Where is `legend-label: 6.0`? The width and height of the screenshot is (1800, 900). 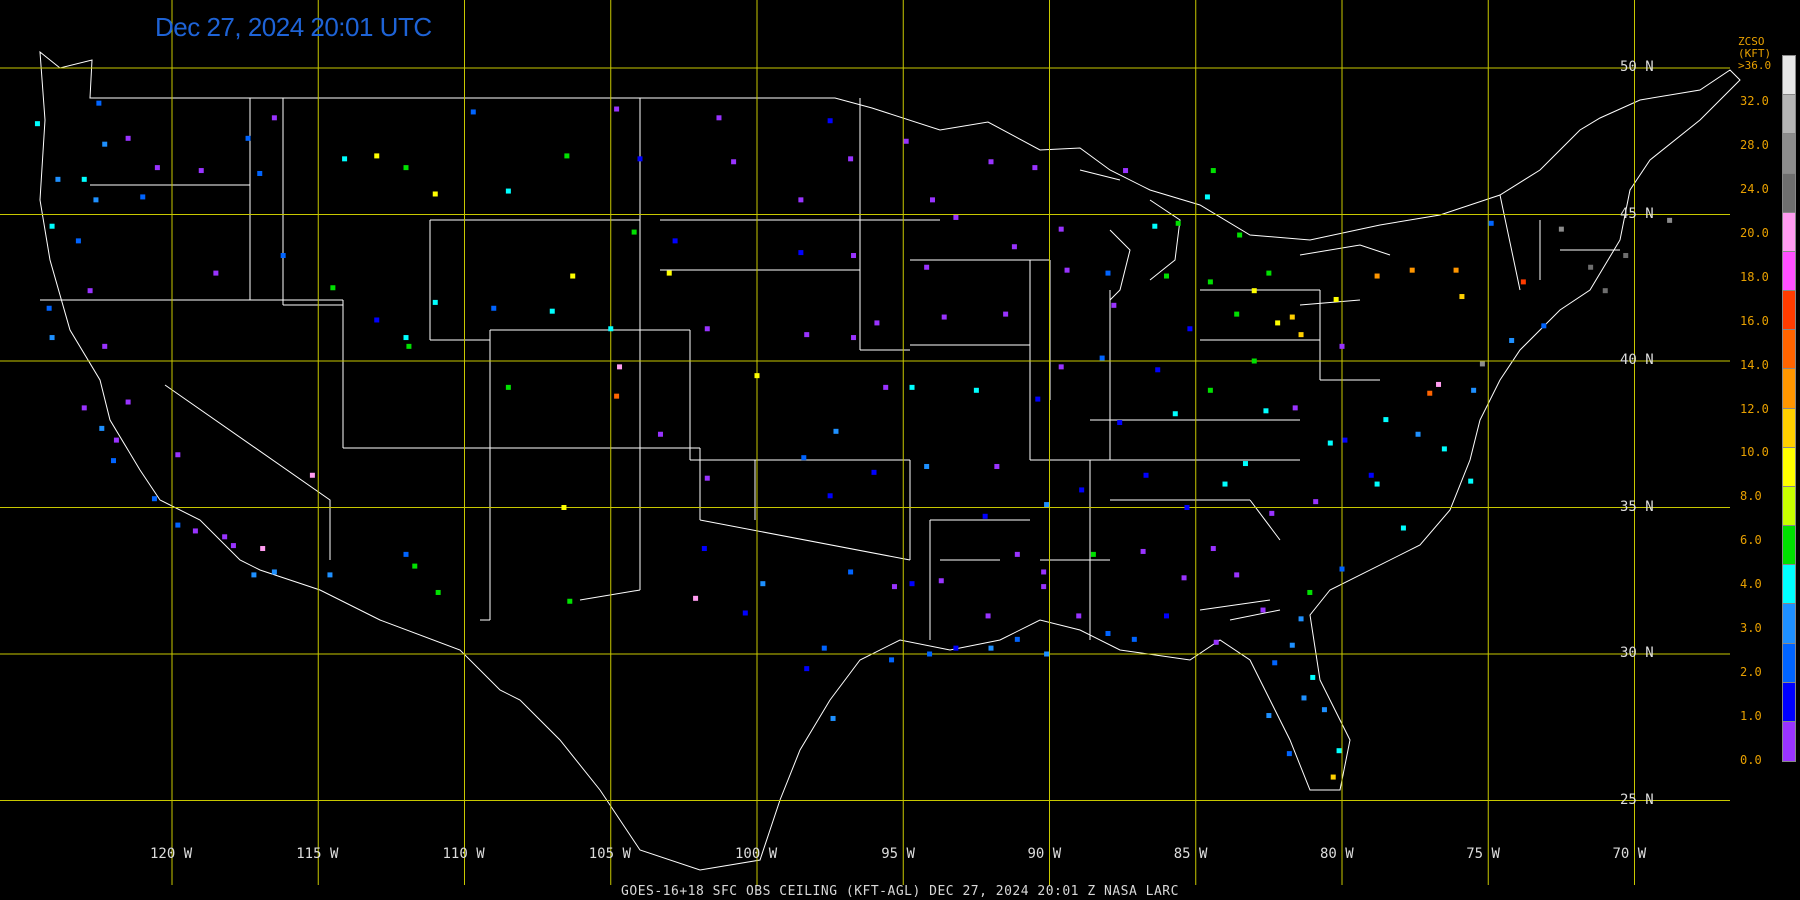
legend-label: 6.0 is located at coordinates (1751, 540).